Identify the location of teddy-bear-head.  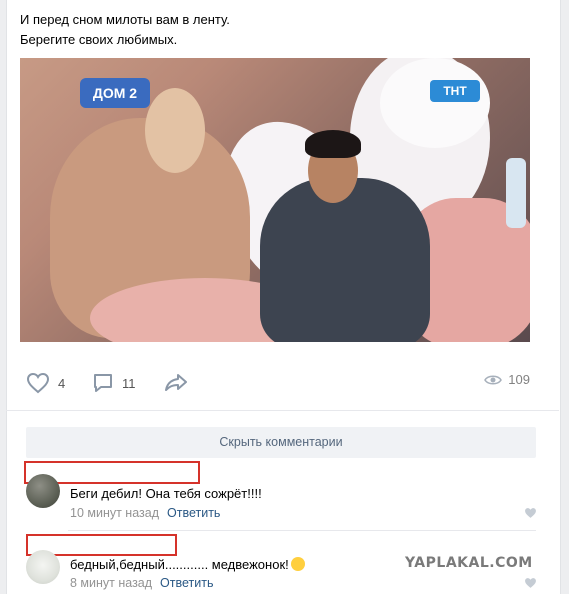
(435, 103).